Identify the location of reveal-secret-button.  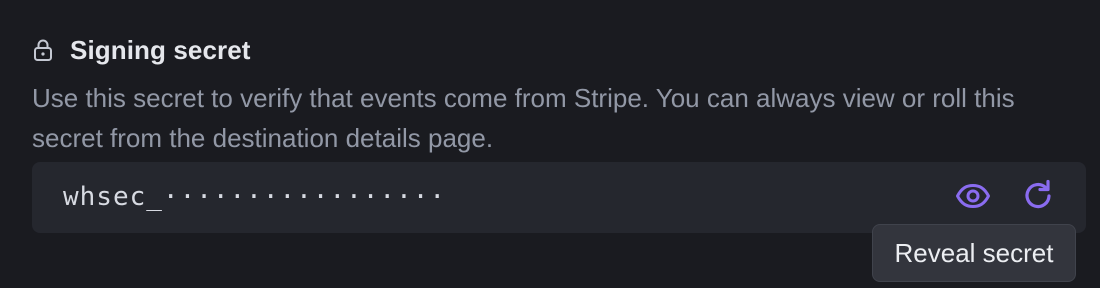
(973, 198).